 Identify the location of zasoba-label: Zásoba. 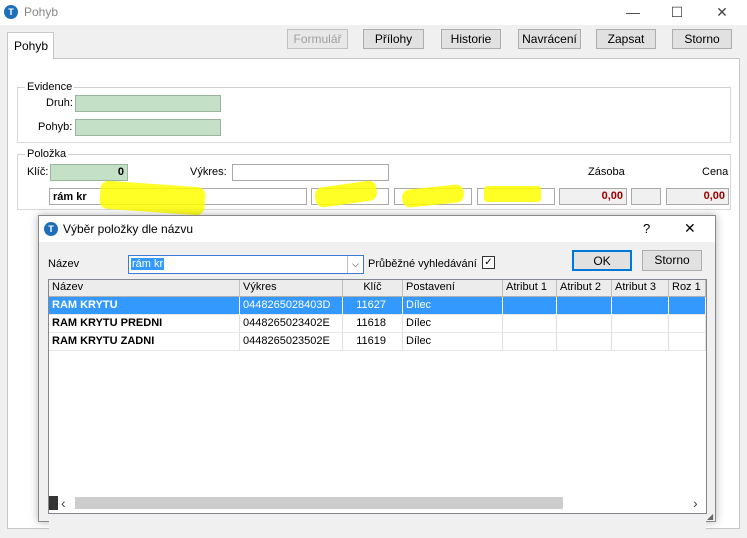
(606, 172).